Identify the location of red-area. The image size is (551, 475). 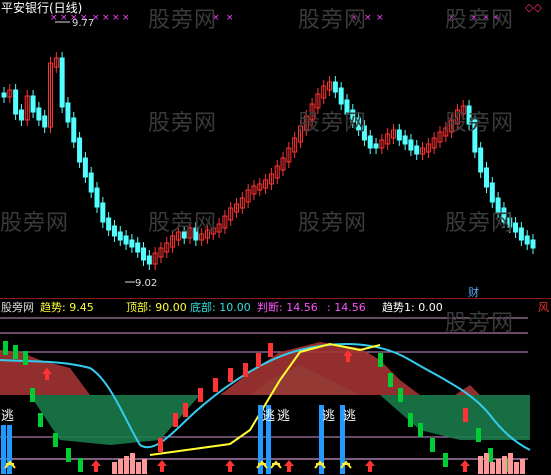
(240, 368).